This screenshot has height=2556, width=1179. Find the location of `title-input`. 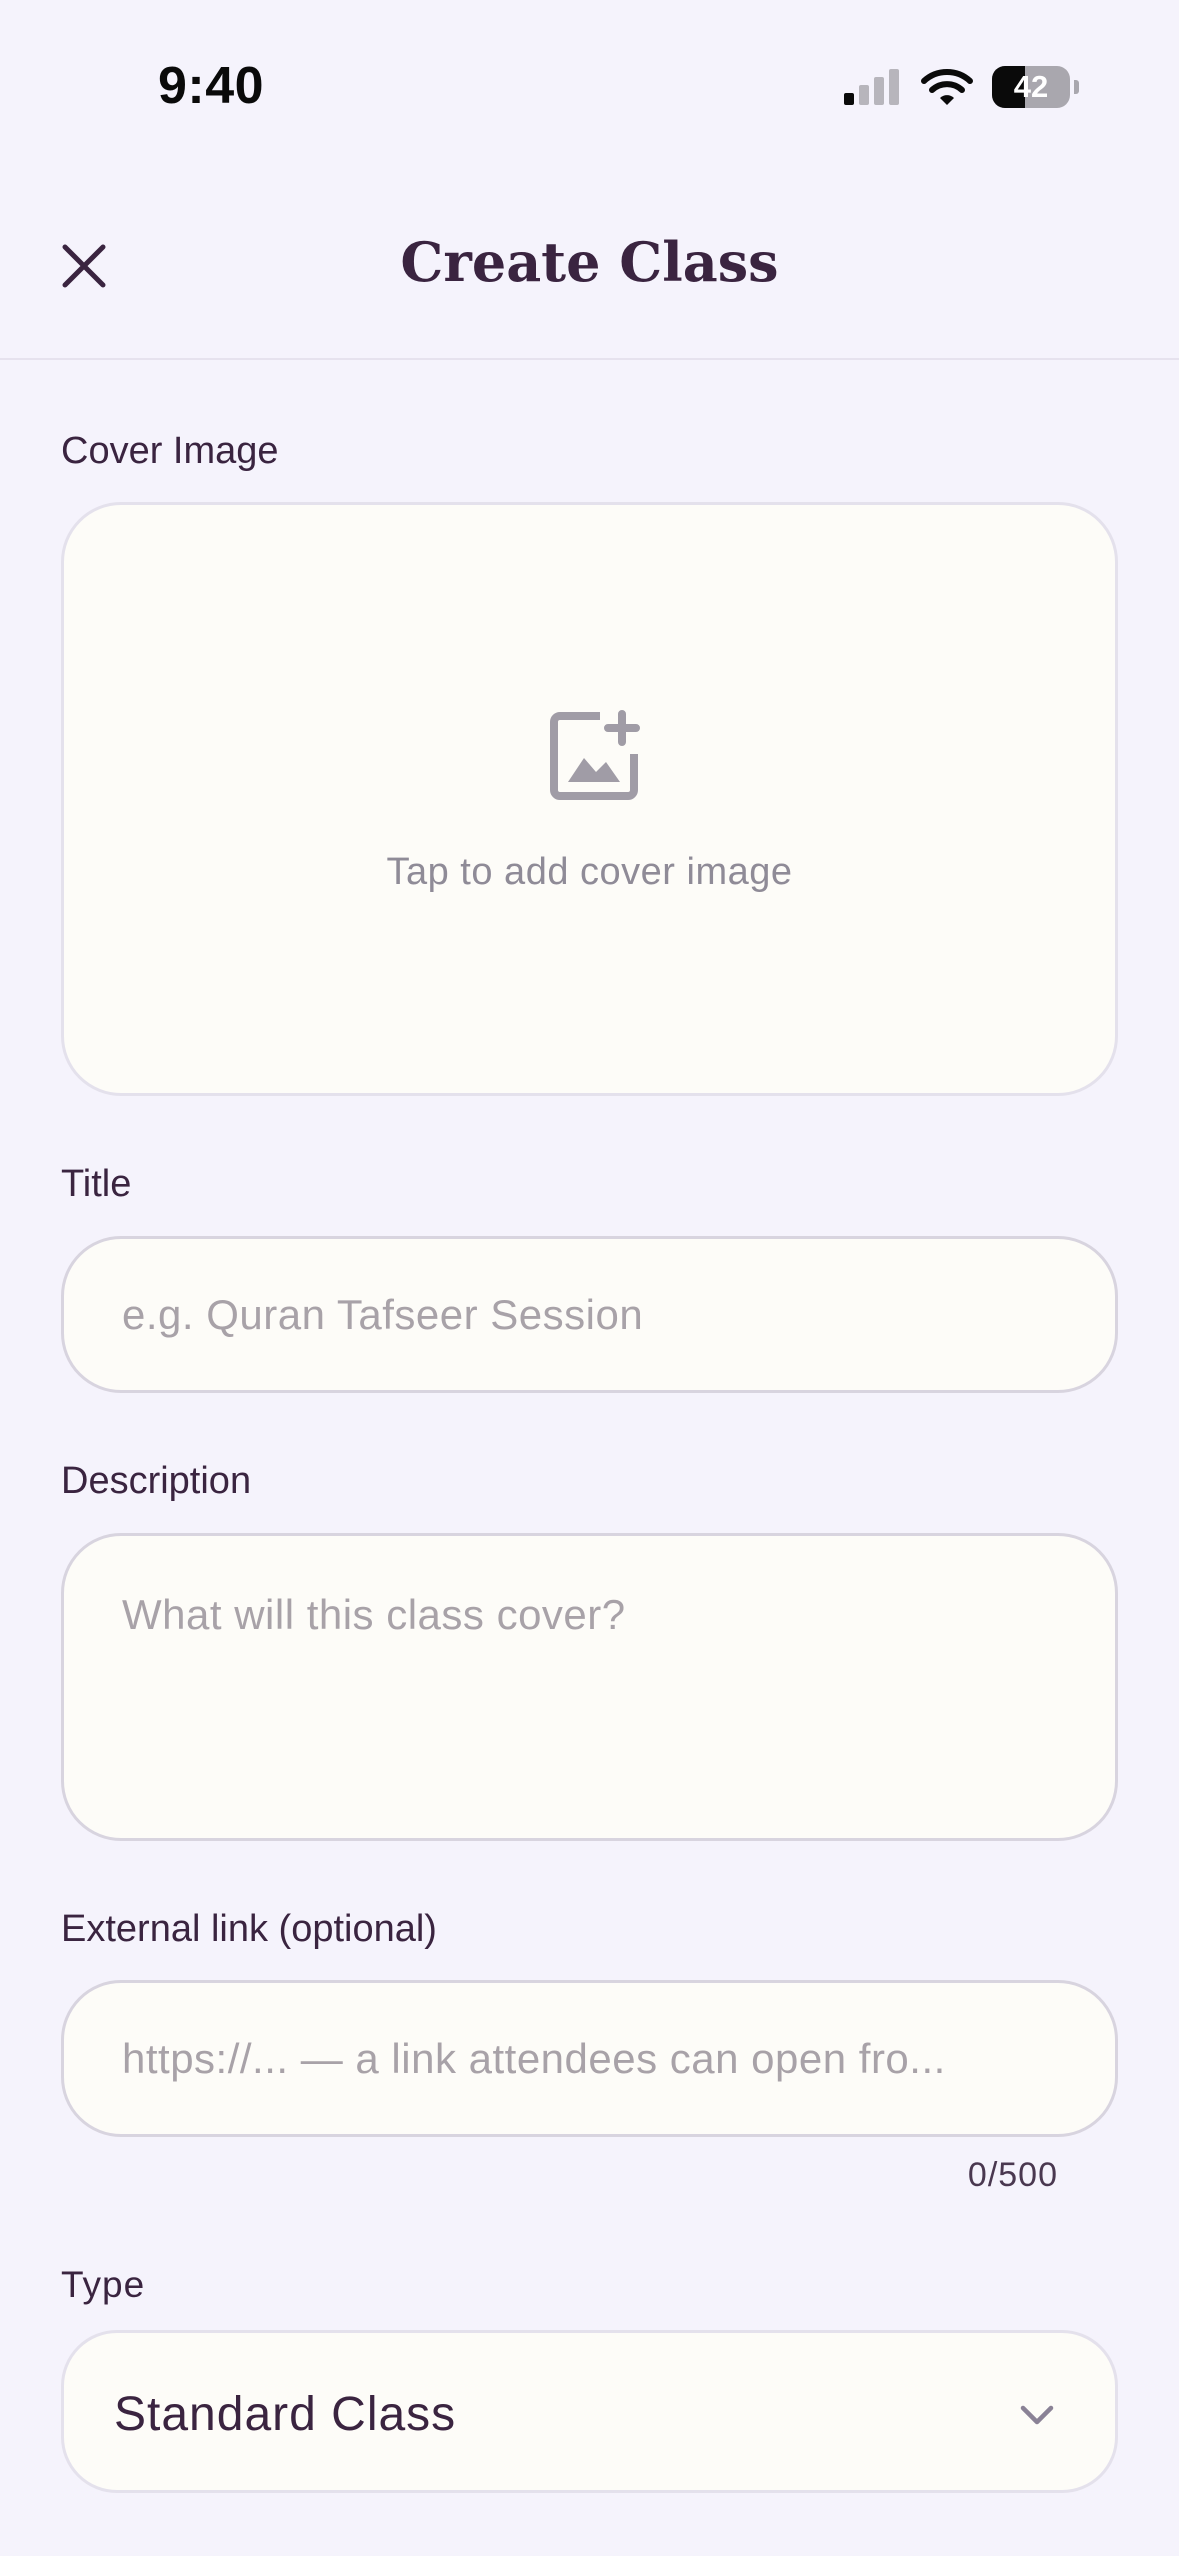

title-input is located at coordinates (589, 1314).